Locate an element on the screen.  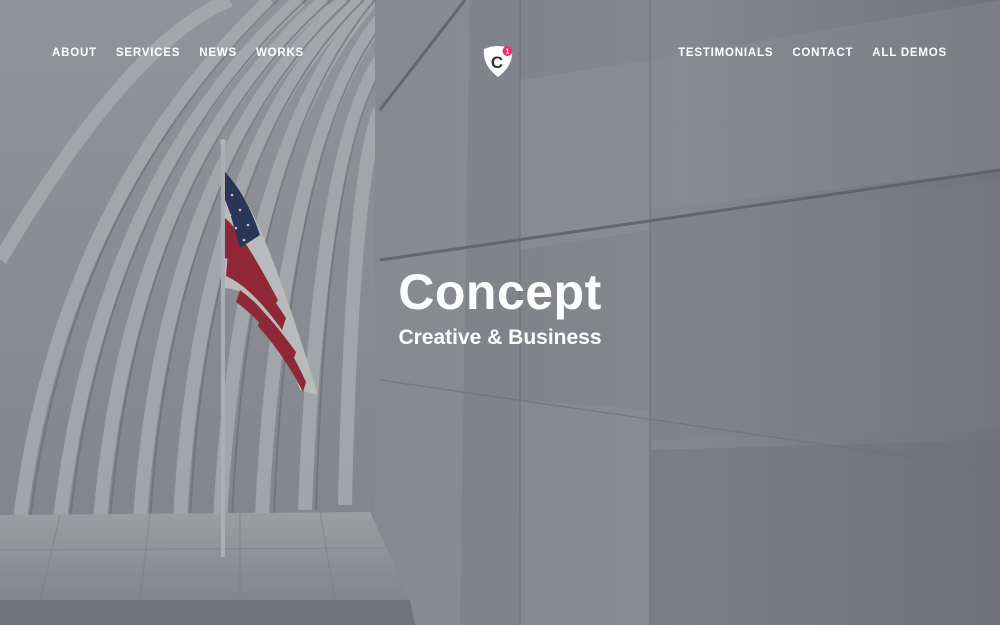
logo-letter: C is located at coordinates (497, 62).